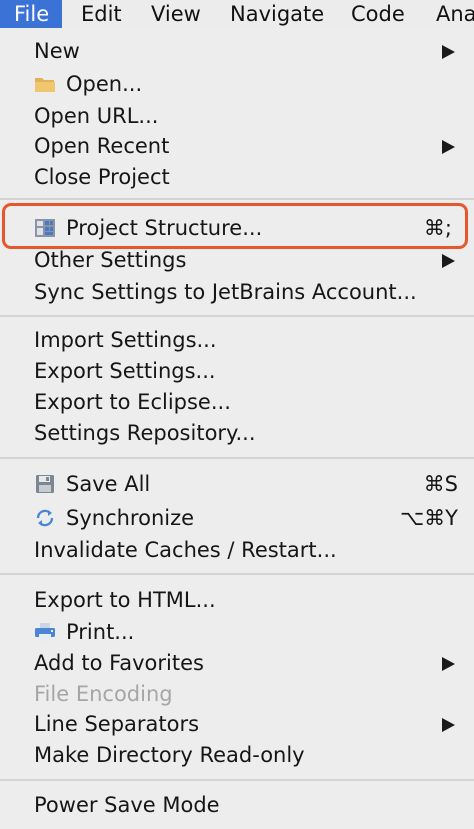 The image size is (474, 829). Describe the element at coordinates (103, 694) in the screenshot. I see `menu-item-label: File Encoding` at that location.